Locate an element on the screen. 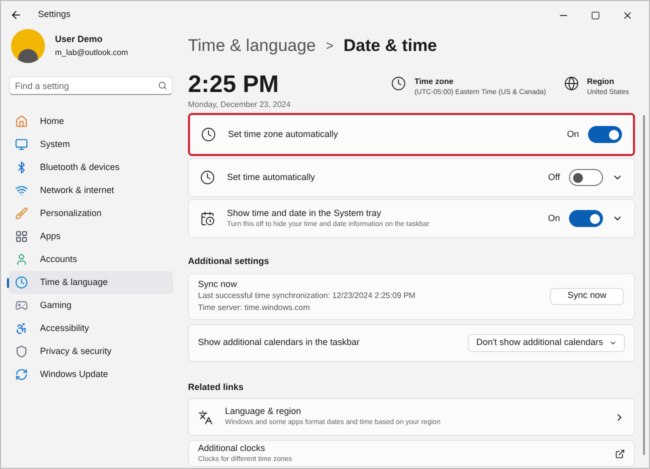 This screenshot has width=650, height=469. language-icon is located at coordinates (205, 417).